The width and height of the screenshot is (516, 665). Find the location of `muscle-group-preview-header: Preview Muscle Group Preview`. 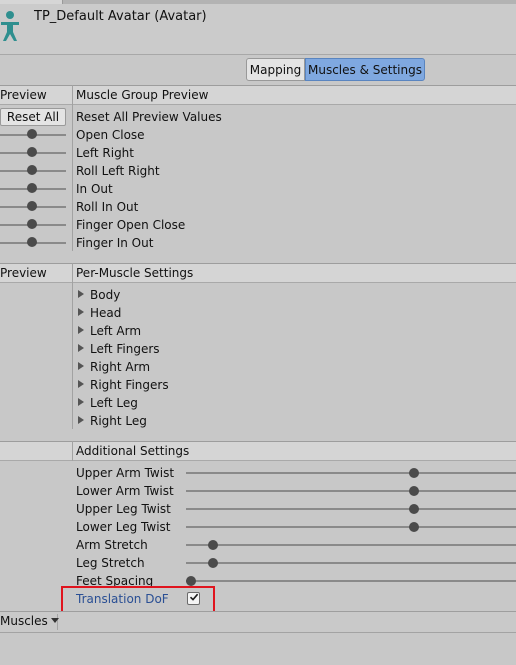

muscle-group-preview-header: Preview Muscle Group Preview is located at coordinates (258, 95).